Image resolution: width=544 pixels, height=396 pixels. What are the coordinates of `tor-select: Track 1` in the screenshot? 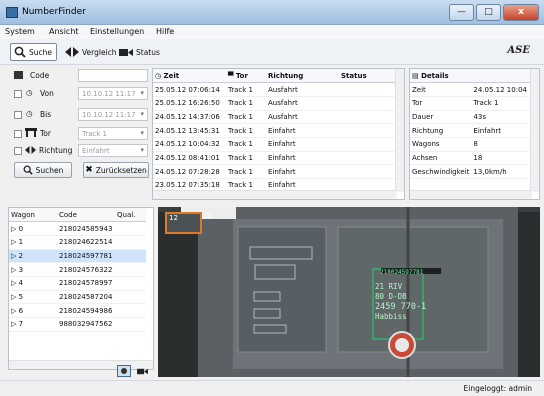 It's located at (113, 133).